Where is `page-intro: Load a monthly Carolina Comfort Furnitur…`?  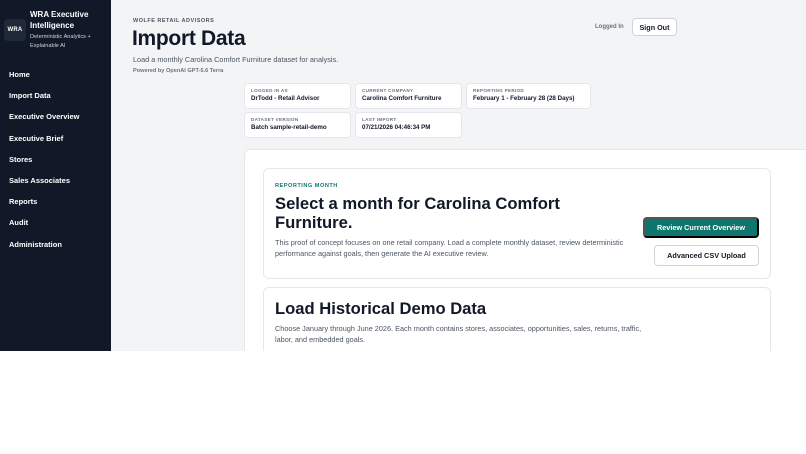
page-intro: Load a monthly Carolina Comfort Furnitur… is located at coordinates (236, 59).